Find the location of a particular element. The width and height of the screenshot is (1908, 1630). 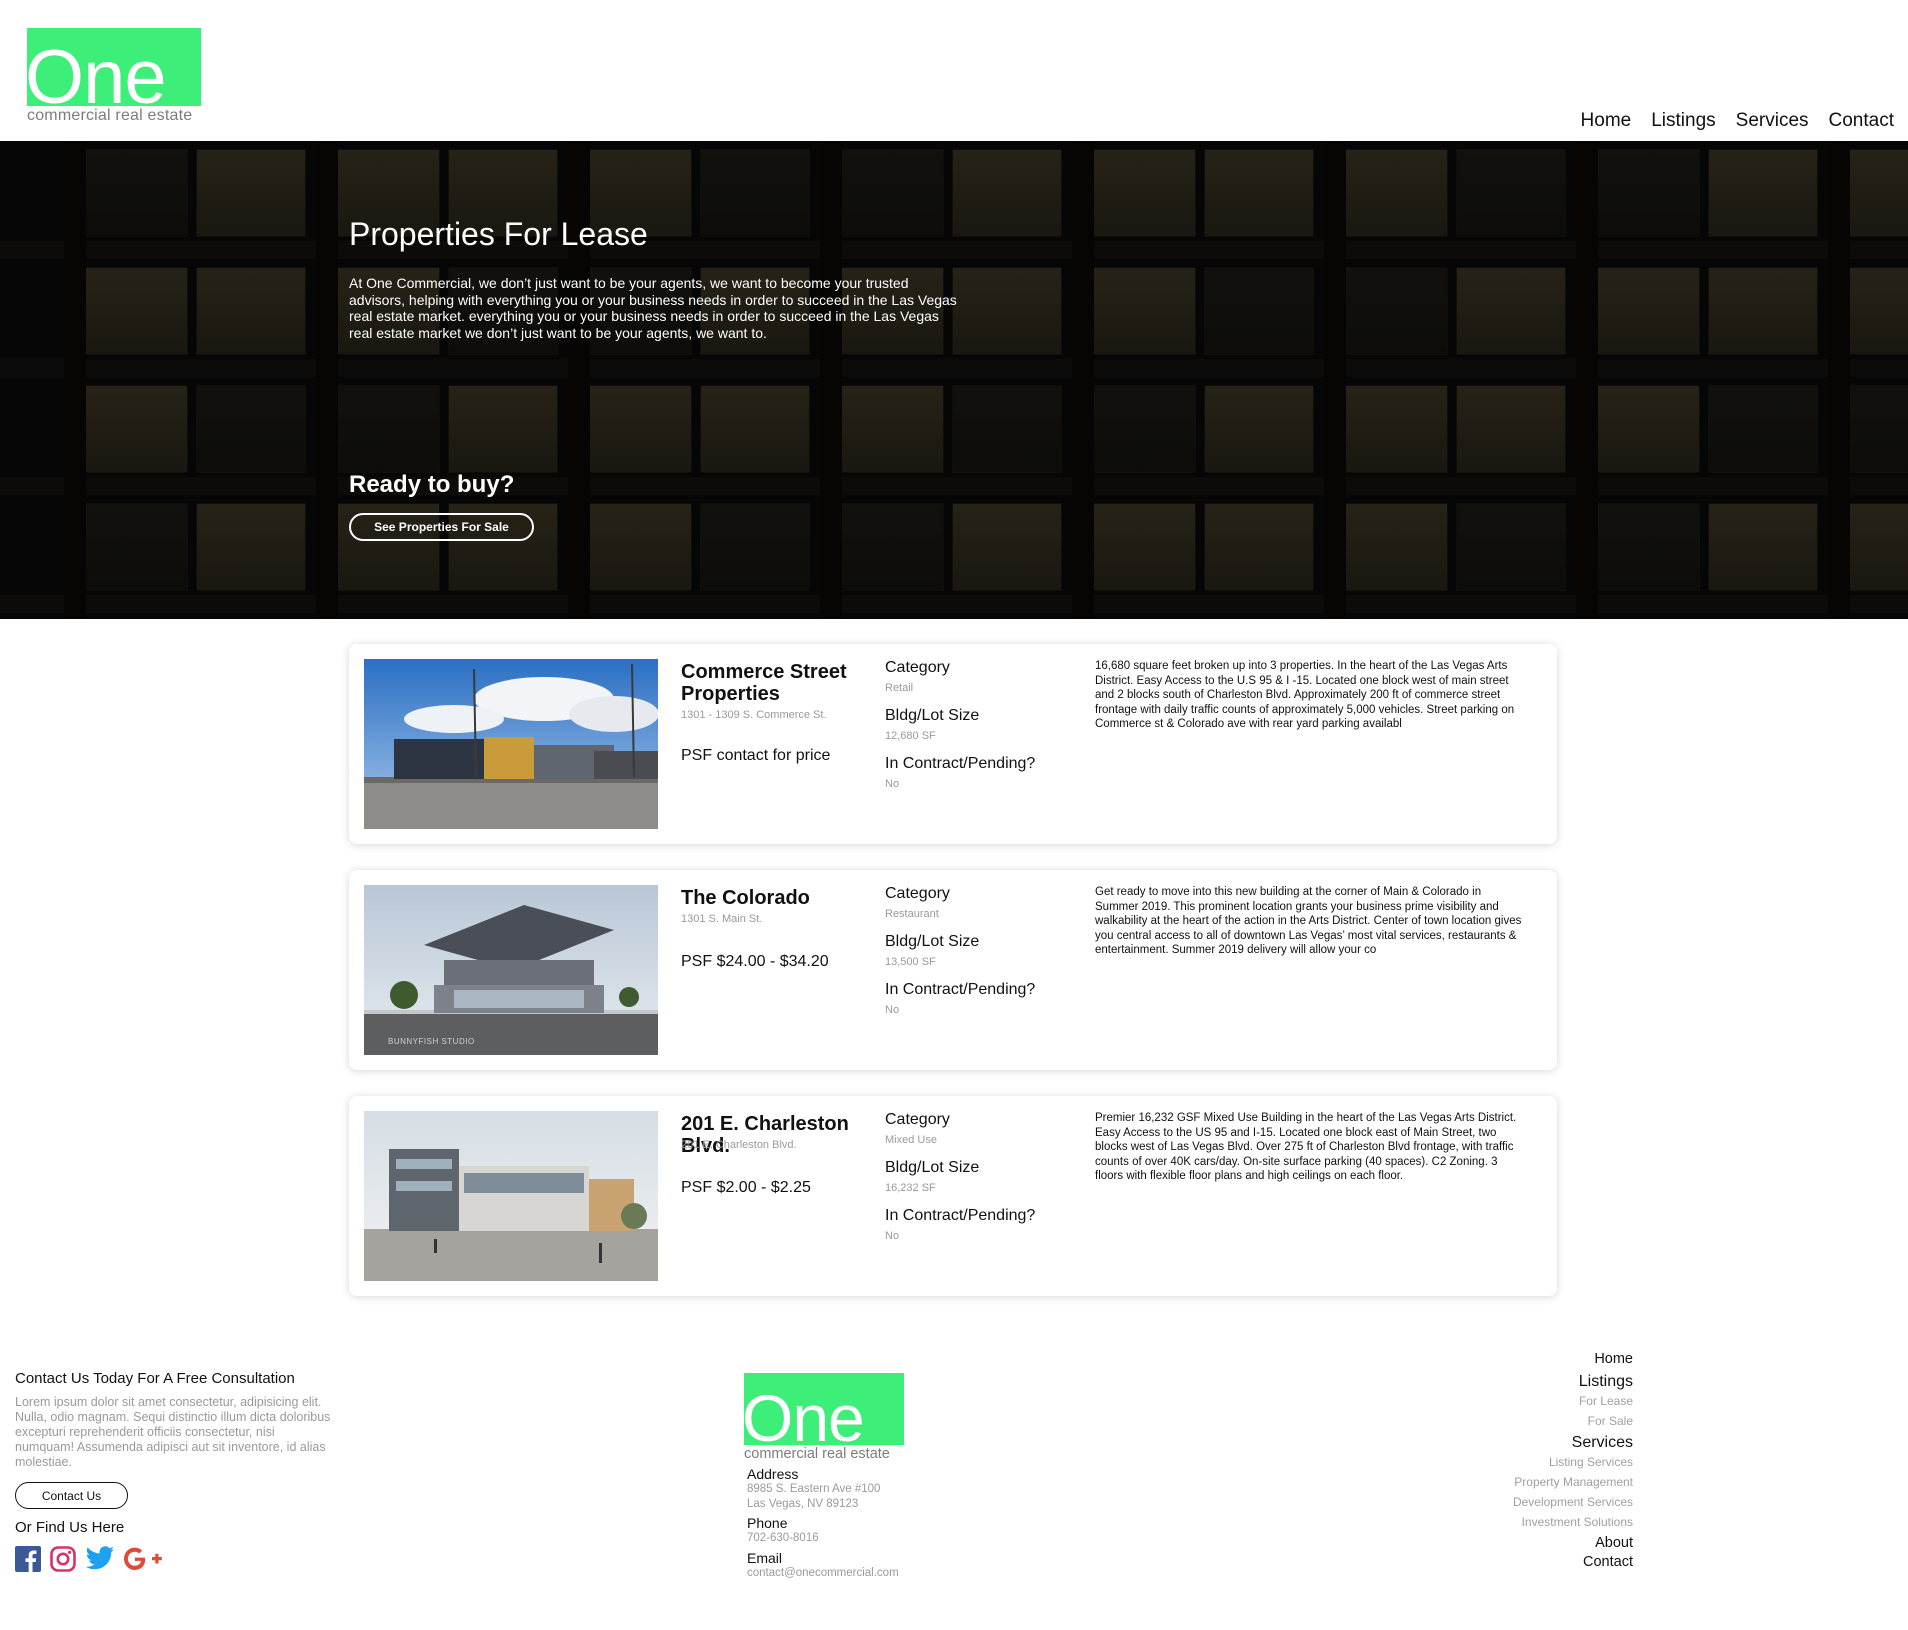

footer-link-about: About is located at coordinates (1573, 1543).